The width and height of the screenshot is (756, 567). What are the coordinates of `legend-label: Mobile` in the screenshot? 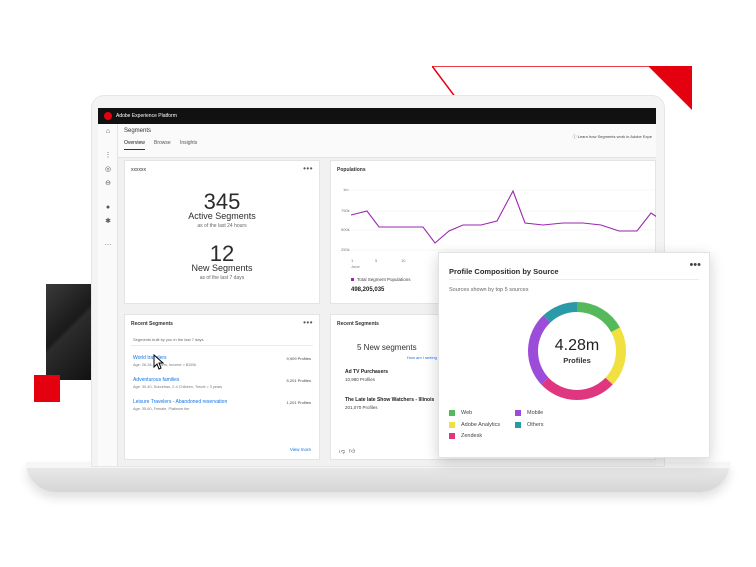 It's located at (535, 413).